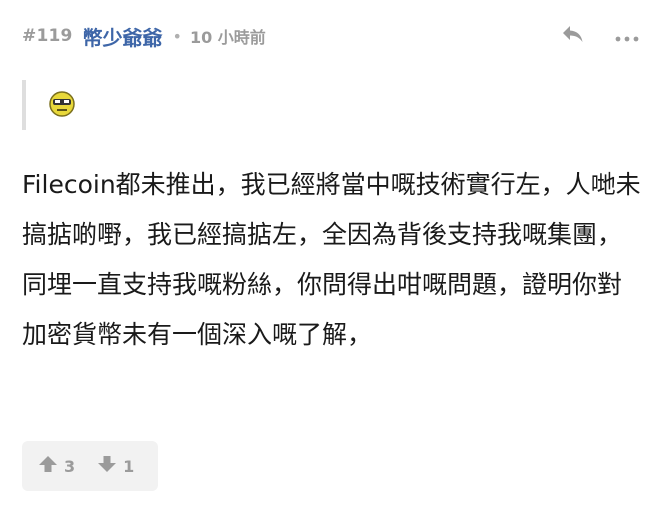 The height and width of the screenshot is (517, 660). Describe the element at coordinates (90, 466) in the screenshot. I see `vote-box: 3 1` at that location.